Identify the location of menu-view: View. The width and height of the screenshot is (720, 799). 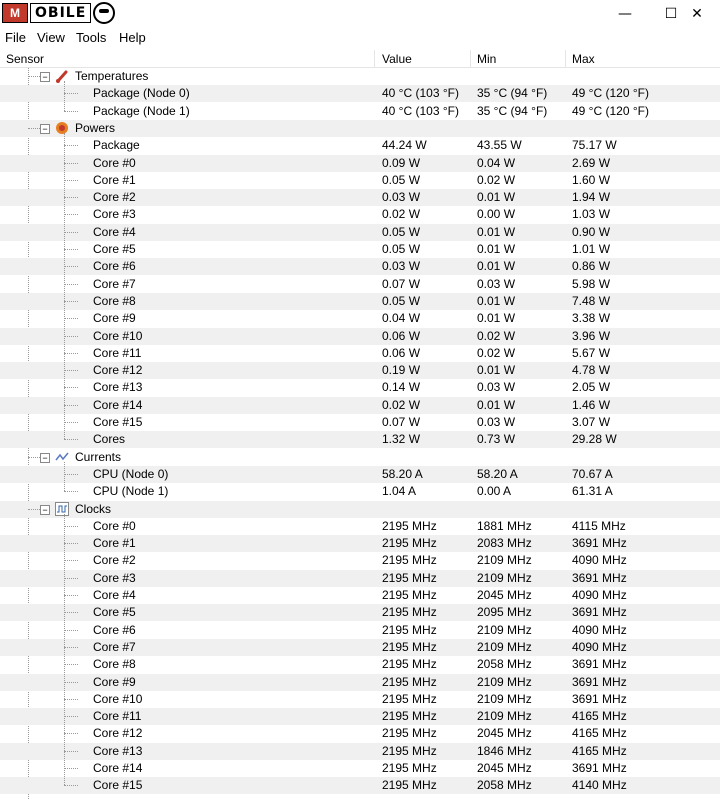
(51, 37).